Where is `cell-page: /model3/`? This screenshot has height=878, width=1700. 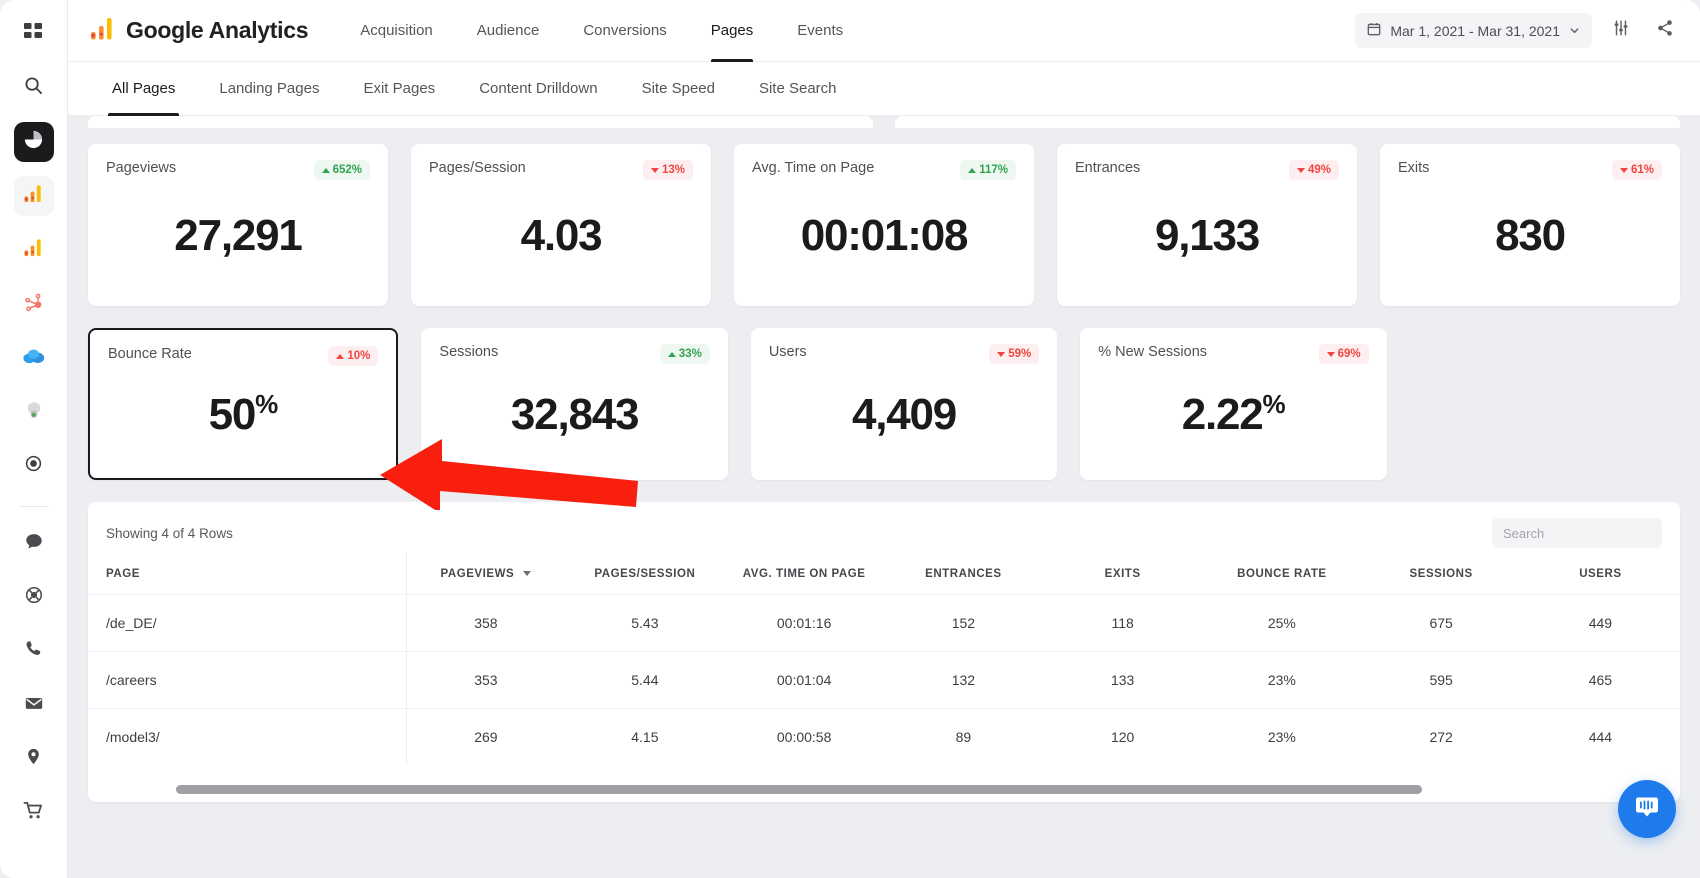 cell-page: /model3/ is located at coordinates (247, 736).